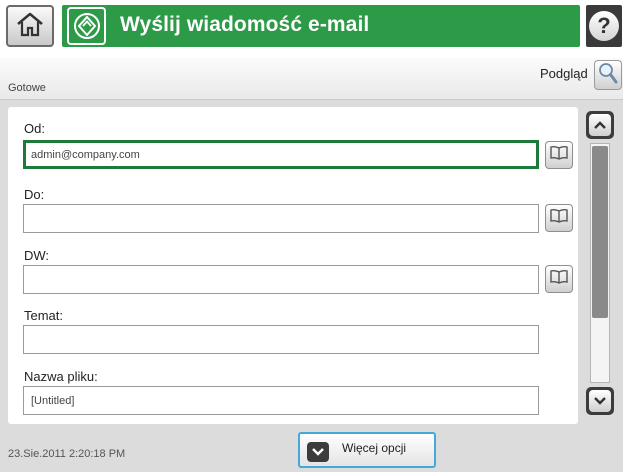  I want to click on help-button: ?, so click(604, 26).